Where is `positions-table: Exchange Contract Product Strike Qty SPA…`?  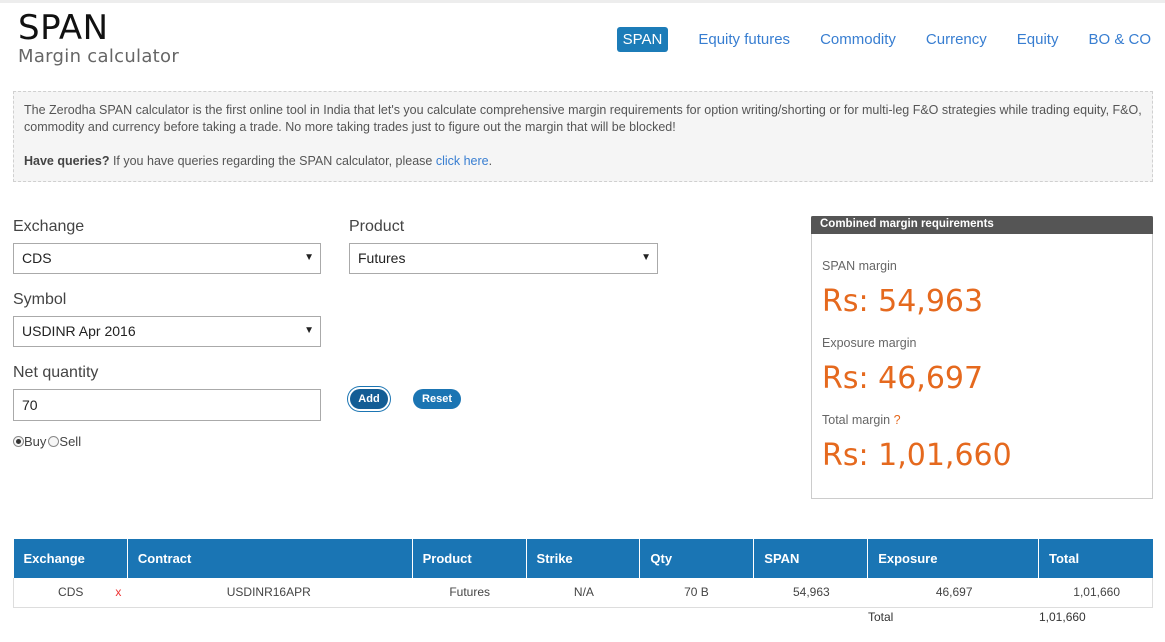
positions-table: Exchange Contract Product Strike Qty SPA… is located at coordinates (583, 573).